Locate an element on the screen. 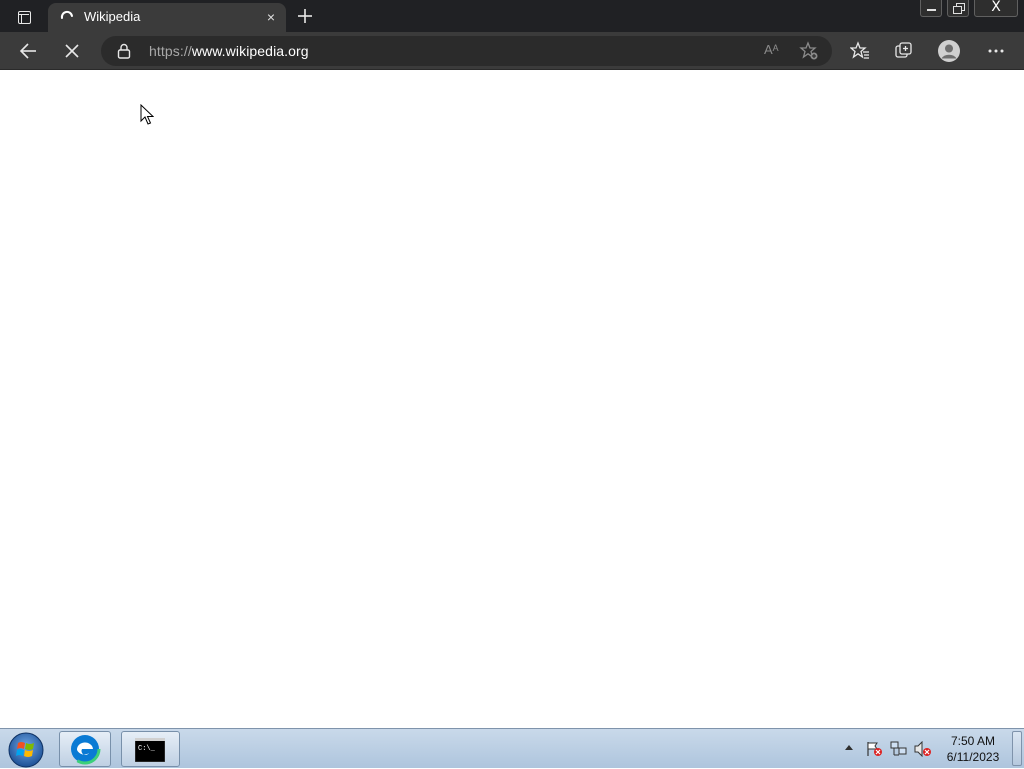 The width and height of the screenshot is (1024, 769). address-bar: https://www.wikipedia.org Aᴬ is located at coordinates (466, 51).